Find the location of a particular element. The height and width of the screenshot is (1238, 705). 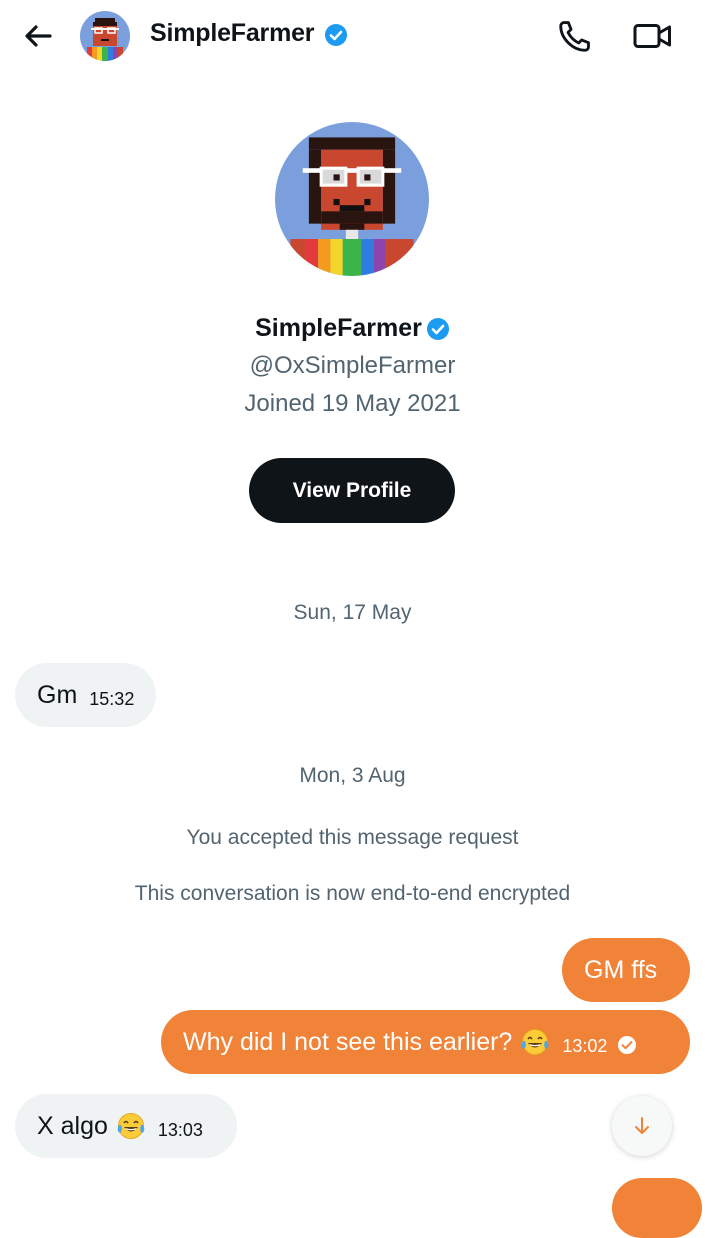

video-call-button is located at coordinates (653, 36).